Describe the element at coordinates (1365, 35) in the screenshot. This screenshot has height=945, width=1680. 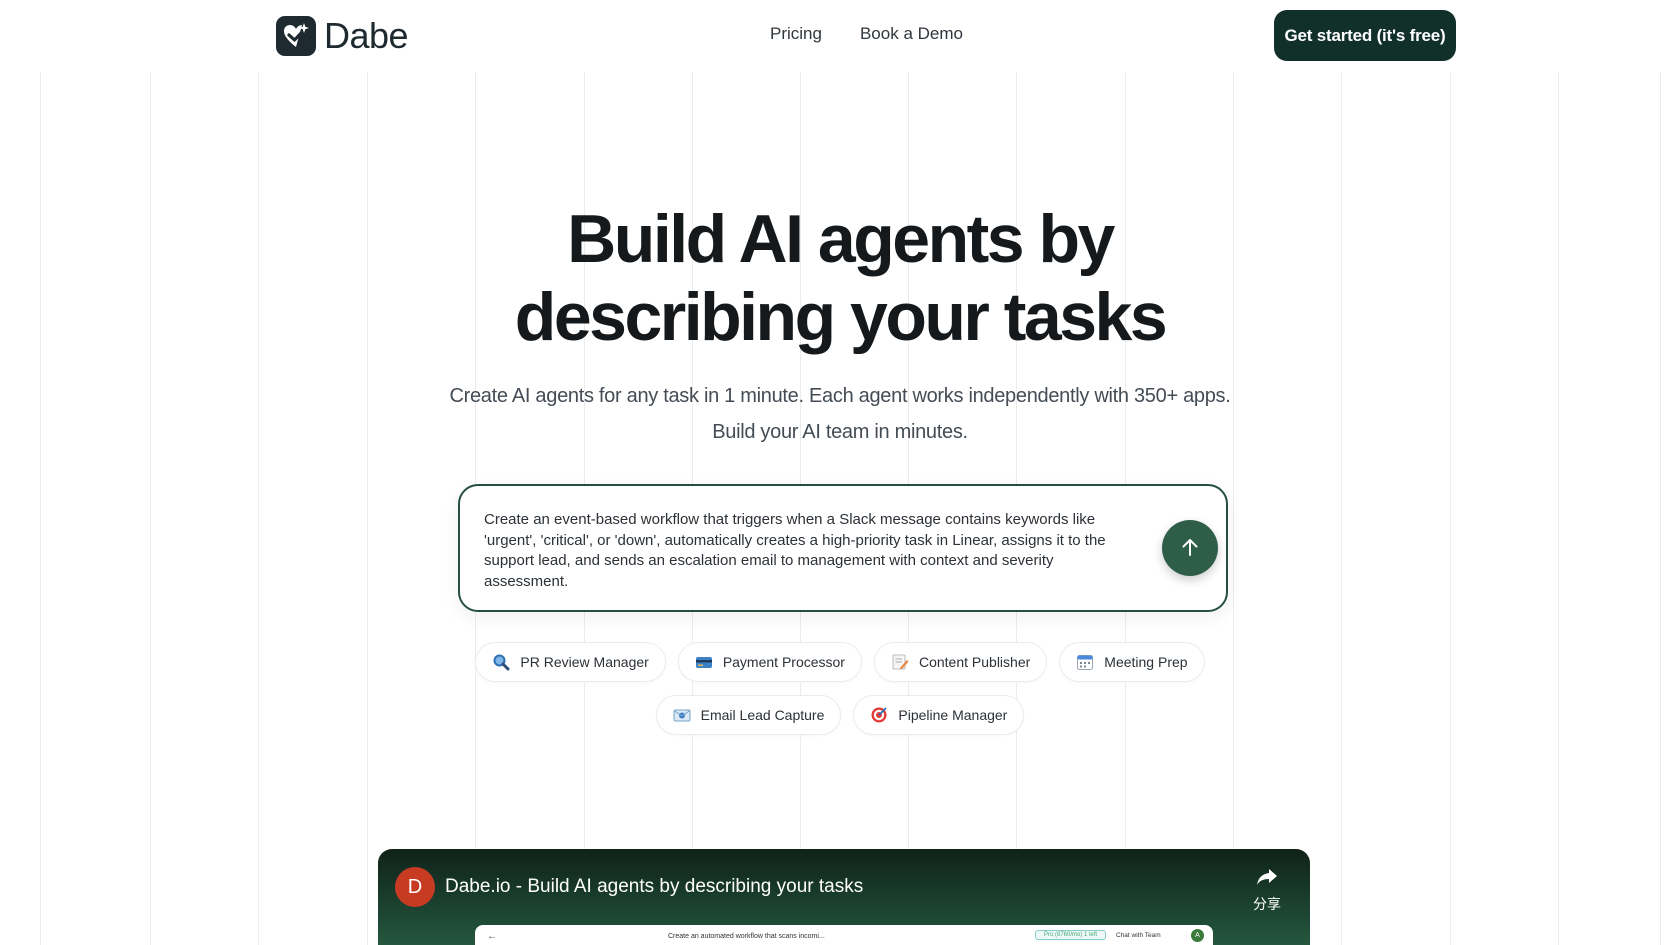
I see `get-started-button: Get started (it's free)` at that location.